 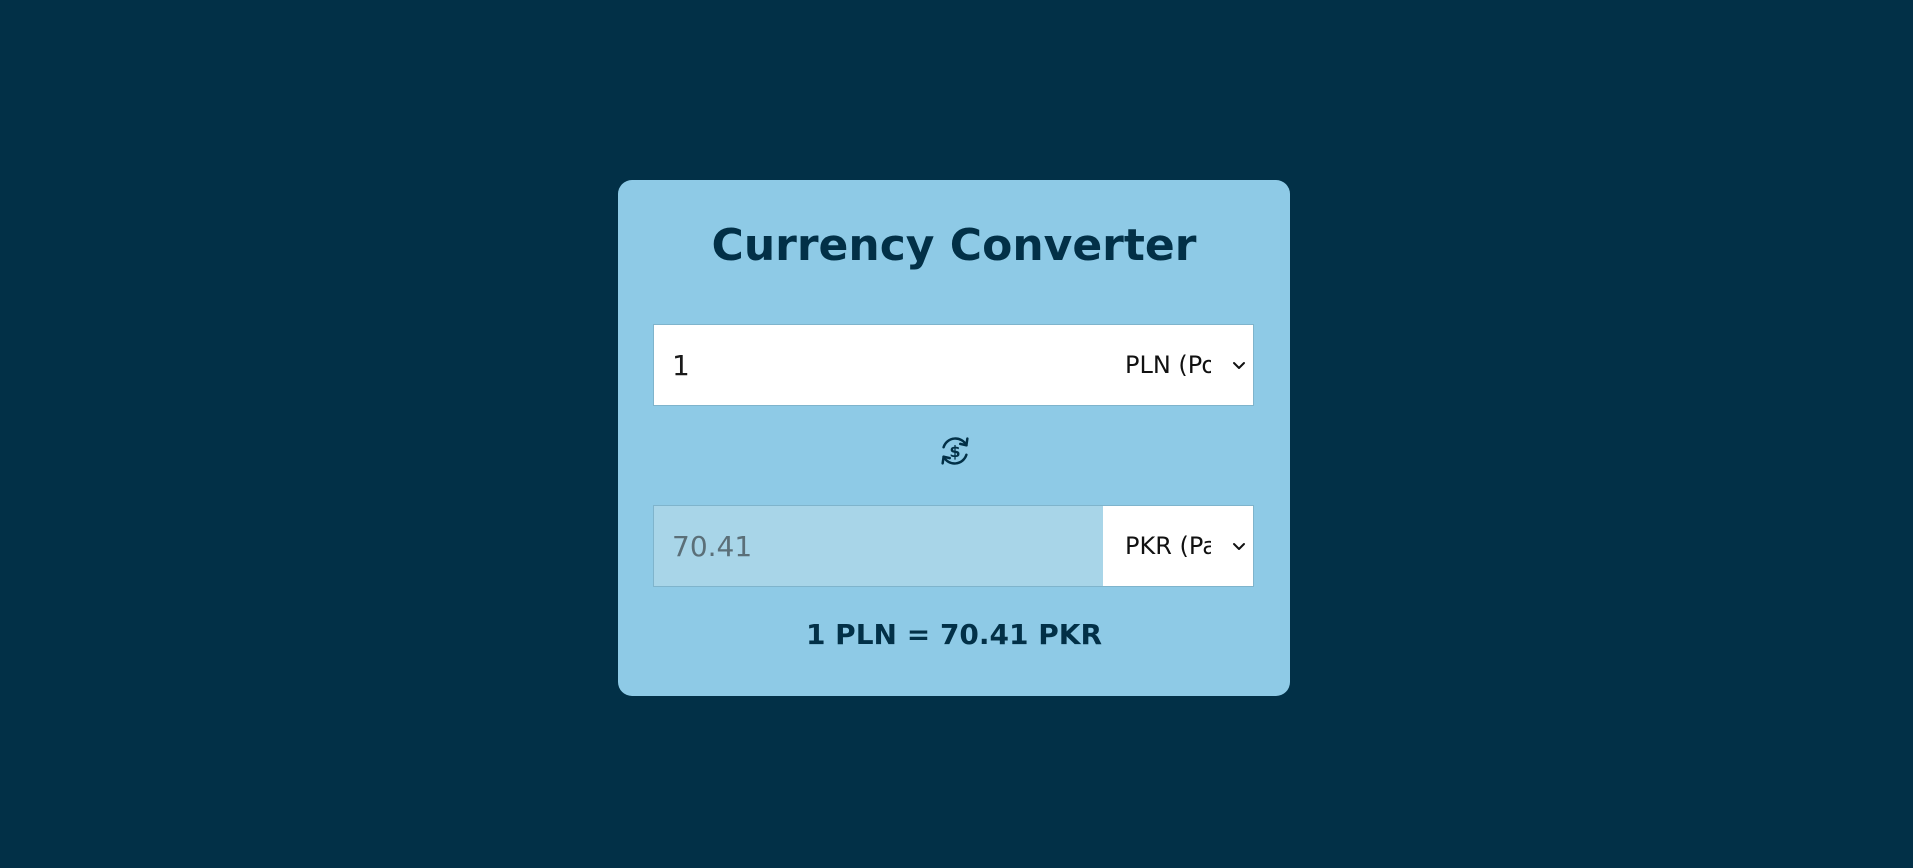 I want to click on currency-swap-icon: $, so click(x=955, y=451).